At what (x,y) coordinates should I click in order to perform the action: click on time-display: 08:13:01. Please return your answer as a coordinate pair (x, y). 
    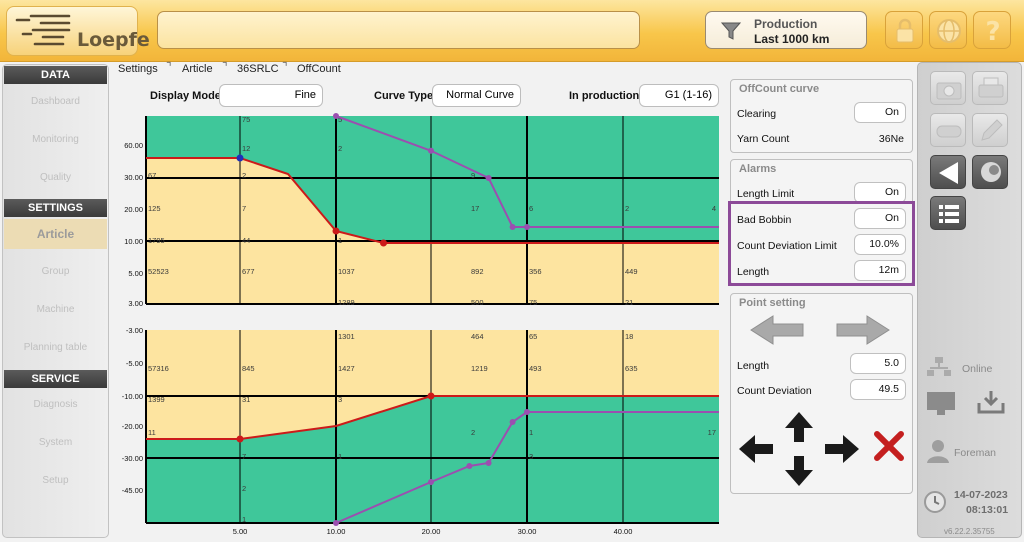
    Looking at the image, I should click on (987, 510).